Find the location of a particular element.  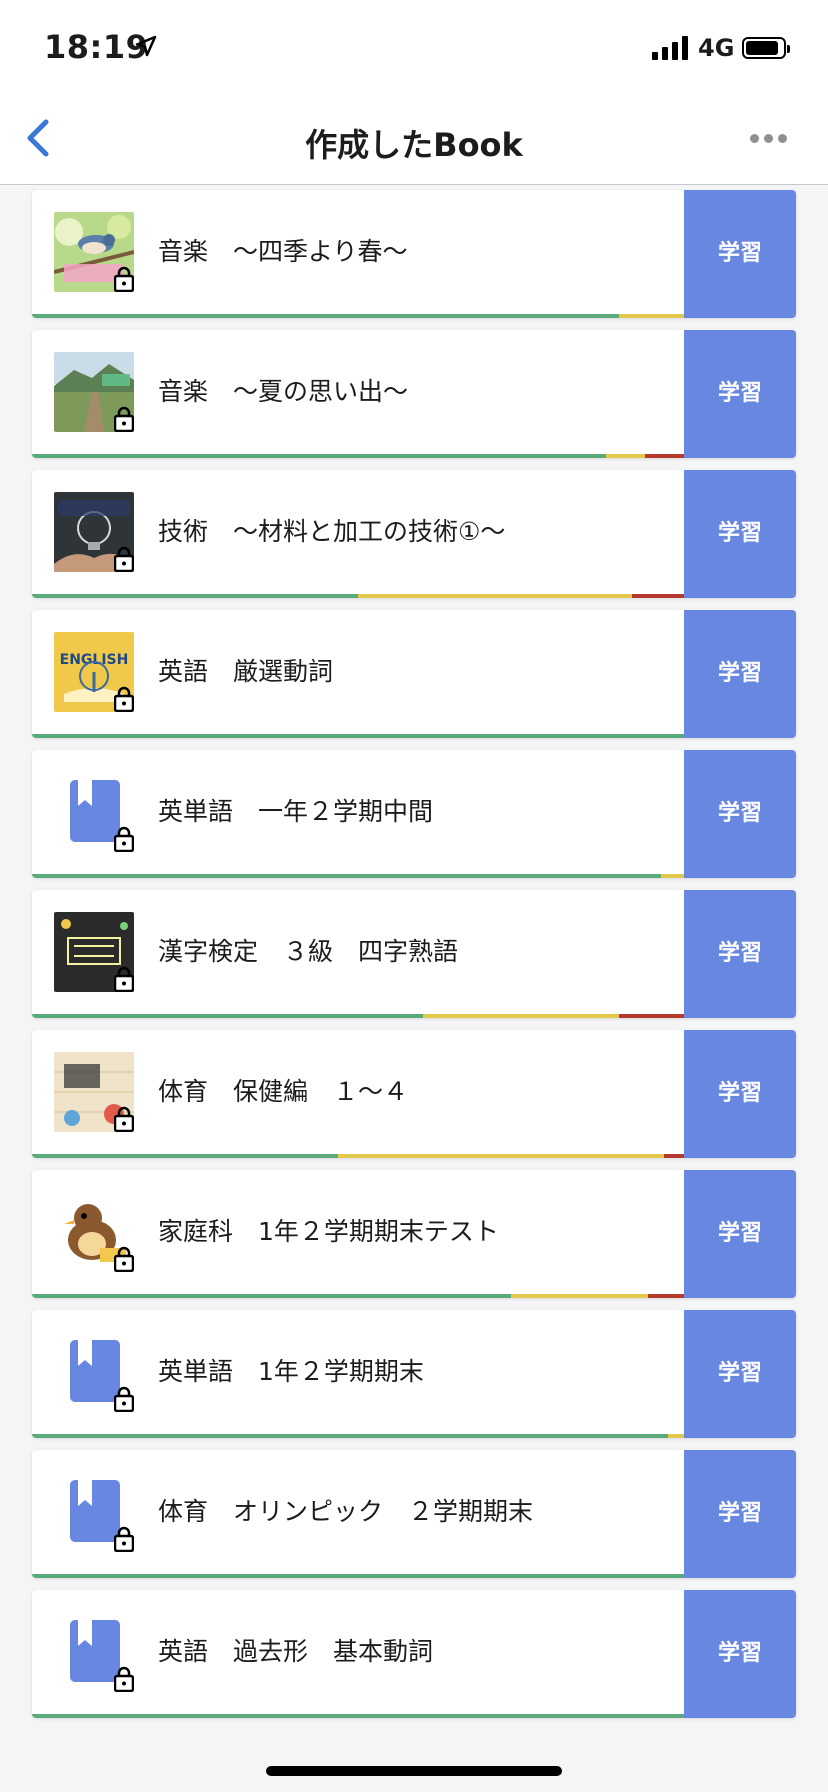

signal-icon is located at coordinates (670, 48).